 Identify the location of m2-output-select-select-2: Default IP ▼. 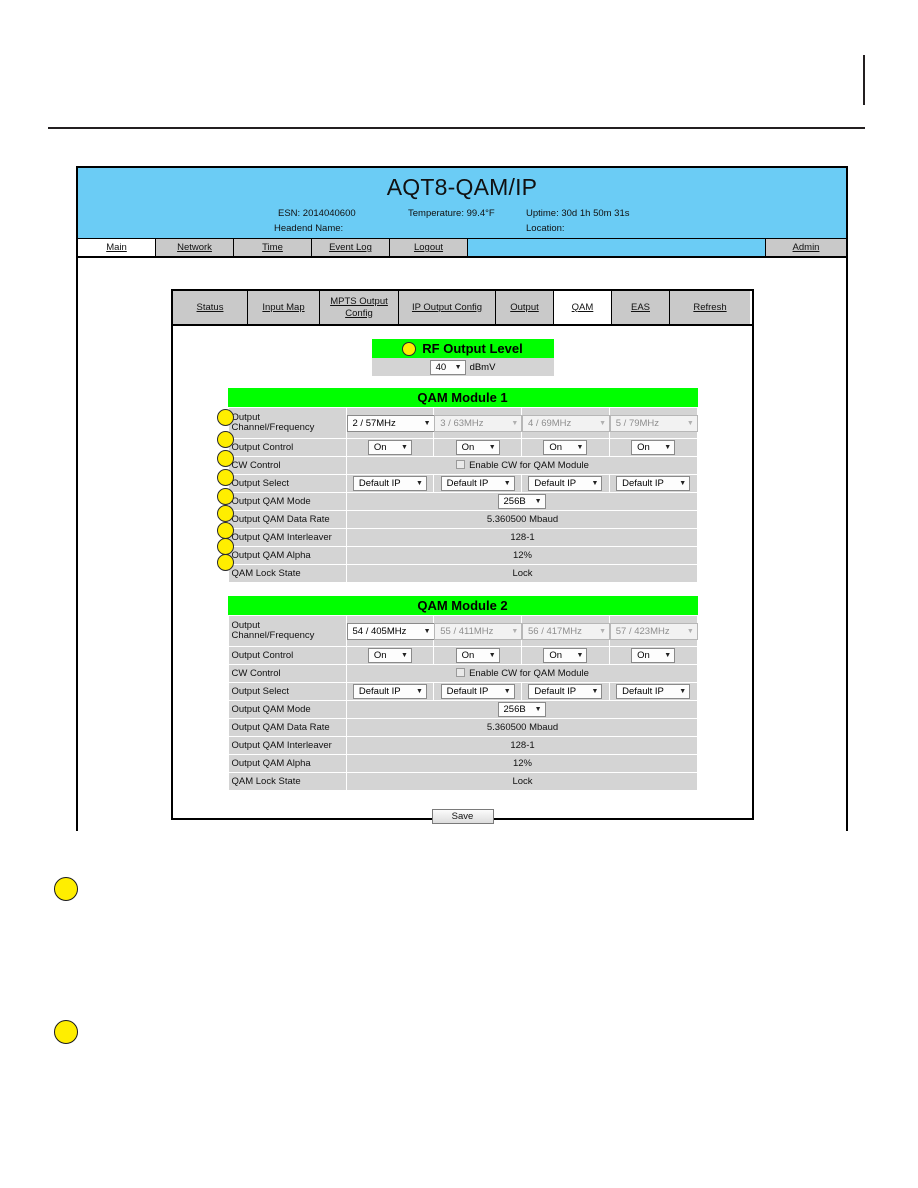
(477, 691).